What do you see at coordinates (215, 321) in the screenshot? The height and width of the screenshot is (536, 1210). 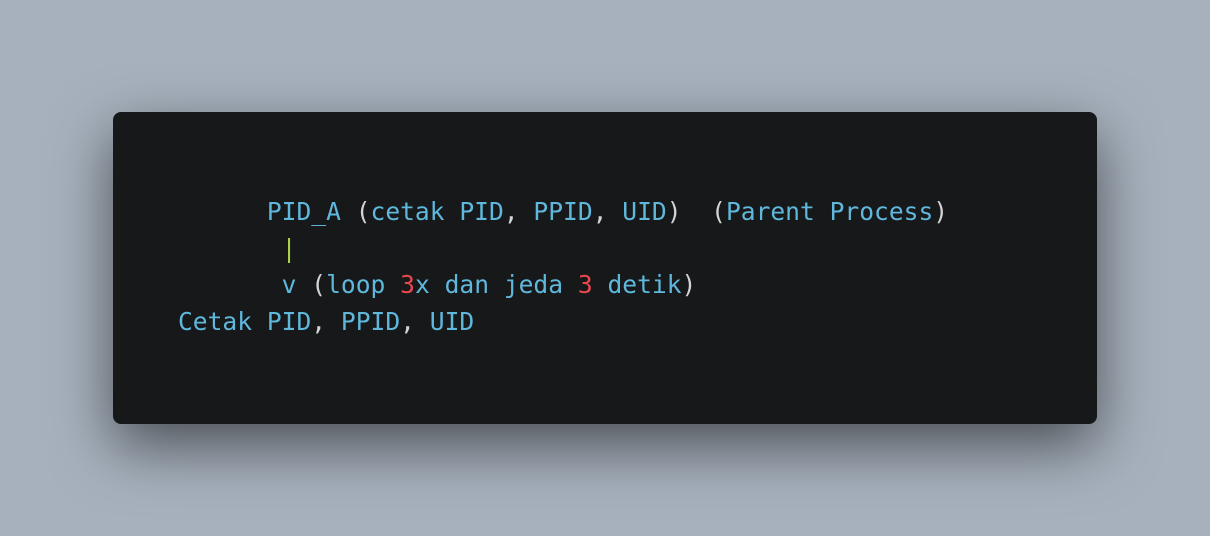 I see `token-cetak-cap: Cetak` at bounding box center [215, 321].